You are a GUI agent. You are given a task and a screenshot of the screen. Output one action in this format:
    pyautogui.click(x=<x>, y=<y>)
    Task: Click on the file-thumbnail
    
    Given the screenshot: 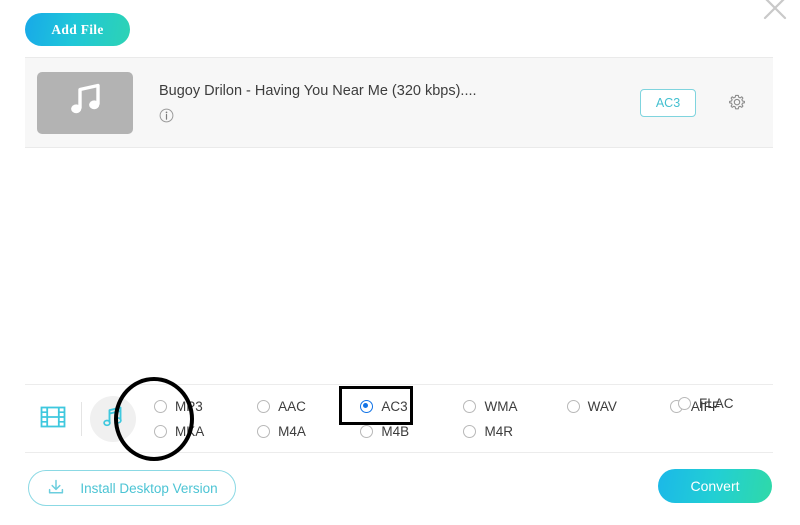 What is the action you would take?
    pyautogui.click(x=85, y=102)
    